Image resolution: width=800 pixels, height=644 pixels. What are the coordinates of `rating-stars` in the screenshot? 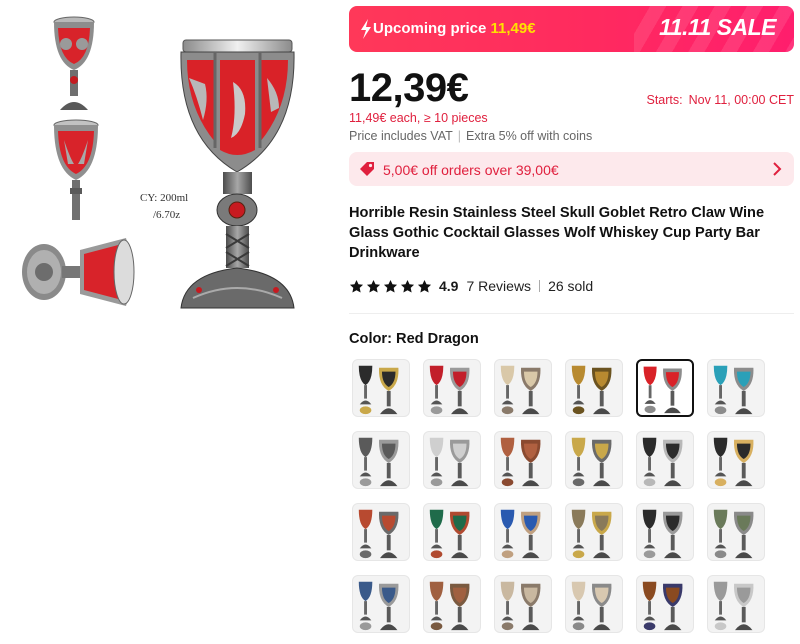 It's located at (390, 286).